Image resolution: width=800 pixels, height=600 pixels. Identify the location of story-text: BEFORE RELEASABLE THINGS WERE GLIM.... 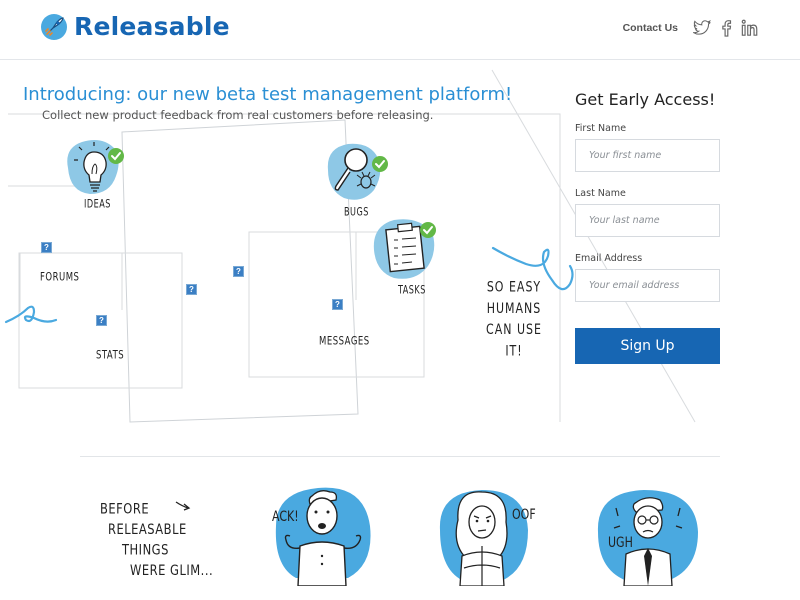
(156, 540).